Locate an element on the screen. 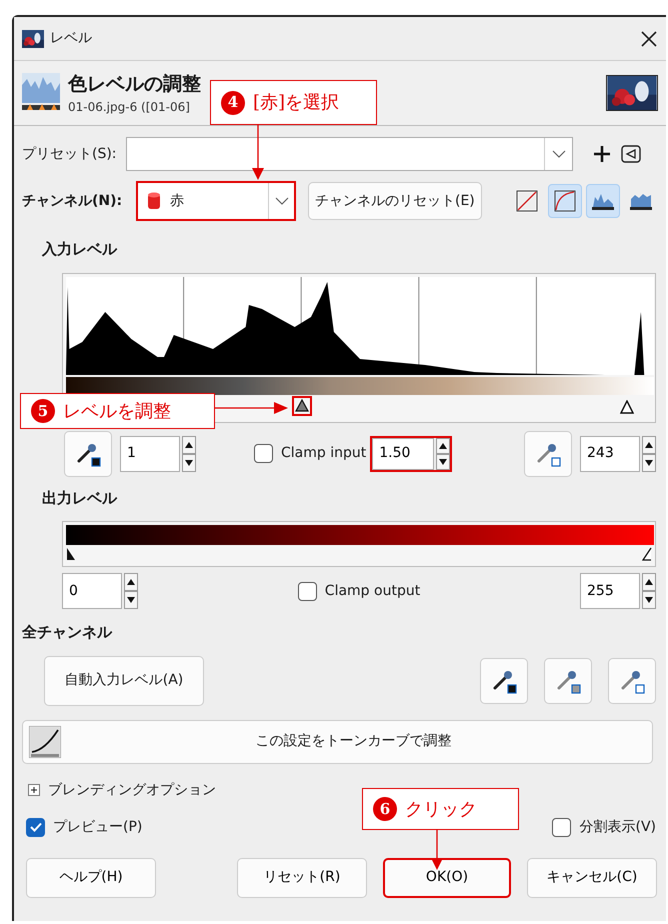 The height and width of the screenshot is (924, 668). triangle-left-icon is located at coordinates (631, 154).